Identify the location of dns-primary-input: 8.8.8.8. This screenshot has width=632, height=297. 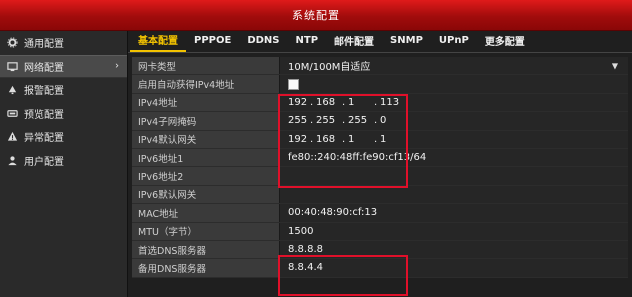
(454, 249).